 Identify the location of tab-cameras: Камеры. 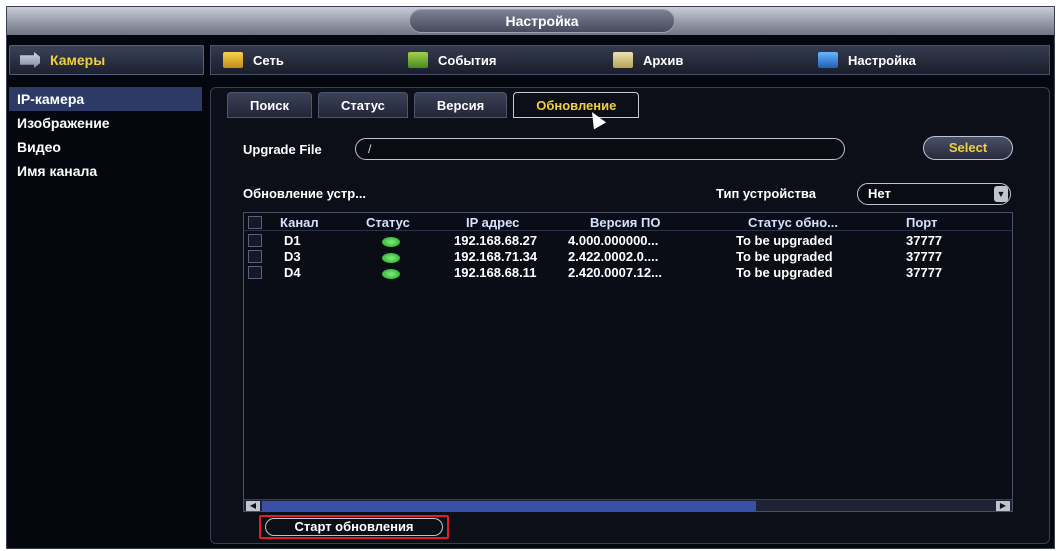
(106, 60).